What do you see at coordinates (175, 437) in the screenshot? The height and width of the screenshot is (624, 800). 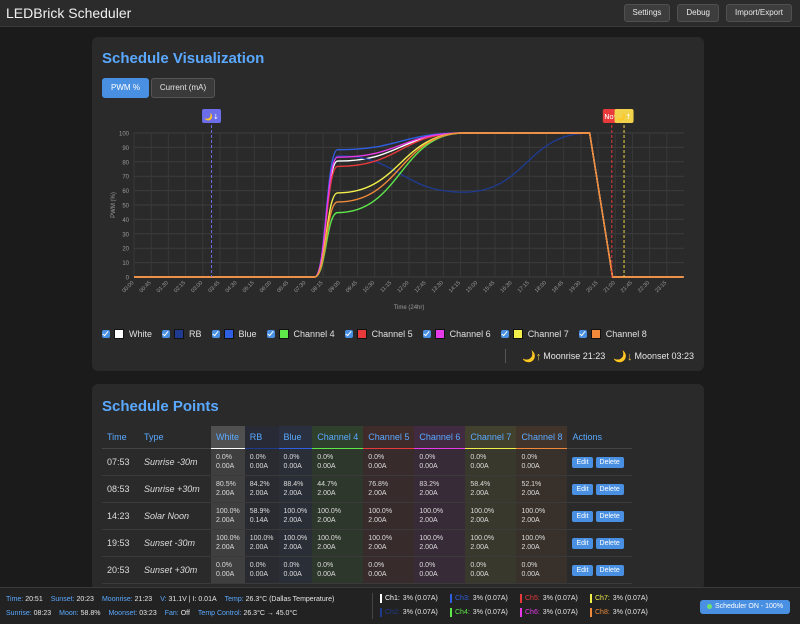 I see `column-header-type: Type` at bounding box center [175, 437].